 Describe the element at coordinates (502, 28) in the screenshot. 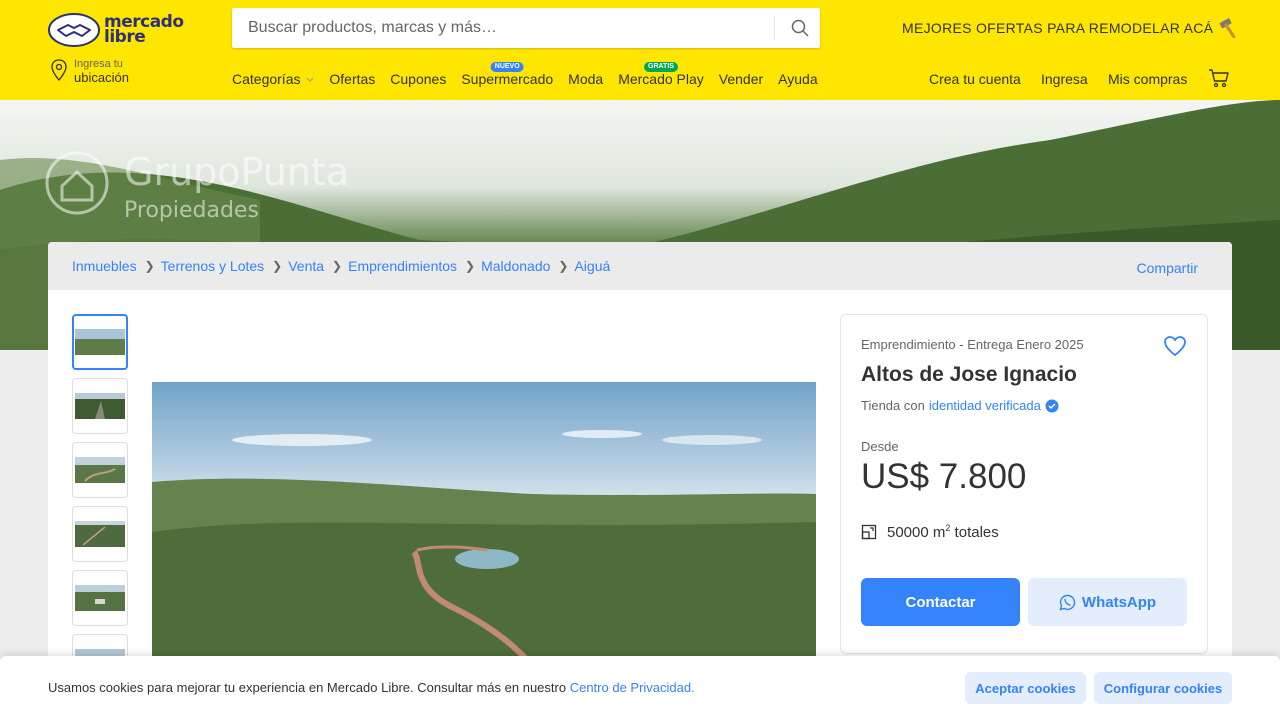

I see `search-input` at that location.